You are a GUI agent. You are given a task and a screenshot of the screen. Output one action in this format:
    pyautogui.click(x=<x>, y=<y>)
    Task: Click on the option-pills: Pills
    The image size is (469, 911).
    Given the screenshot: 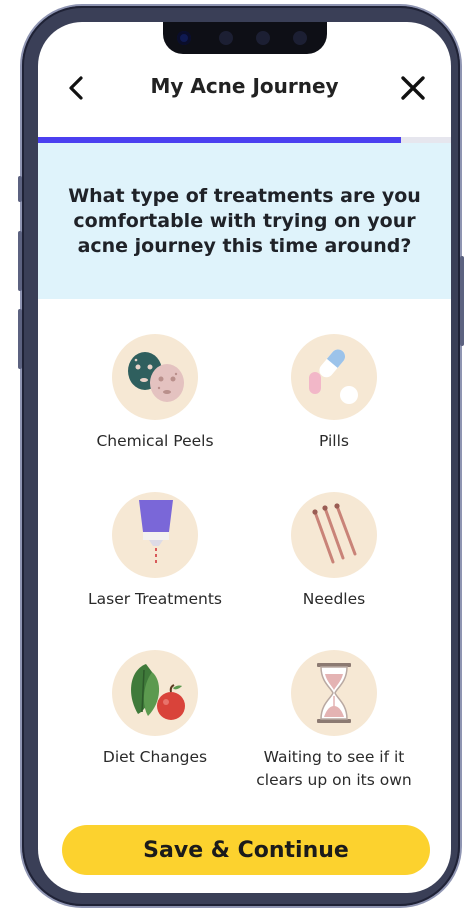 What is the action you would take?
    pyautogui.click(x=334, y=393)
    